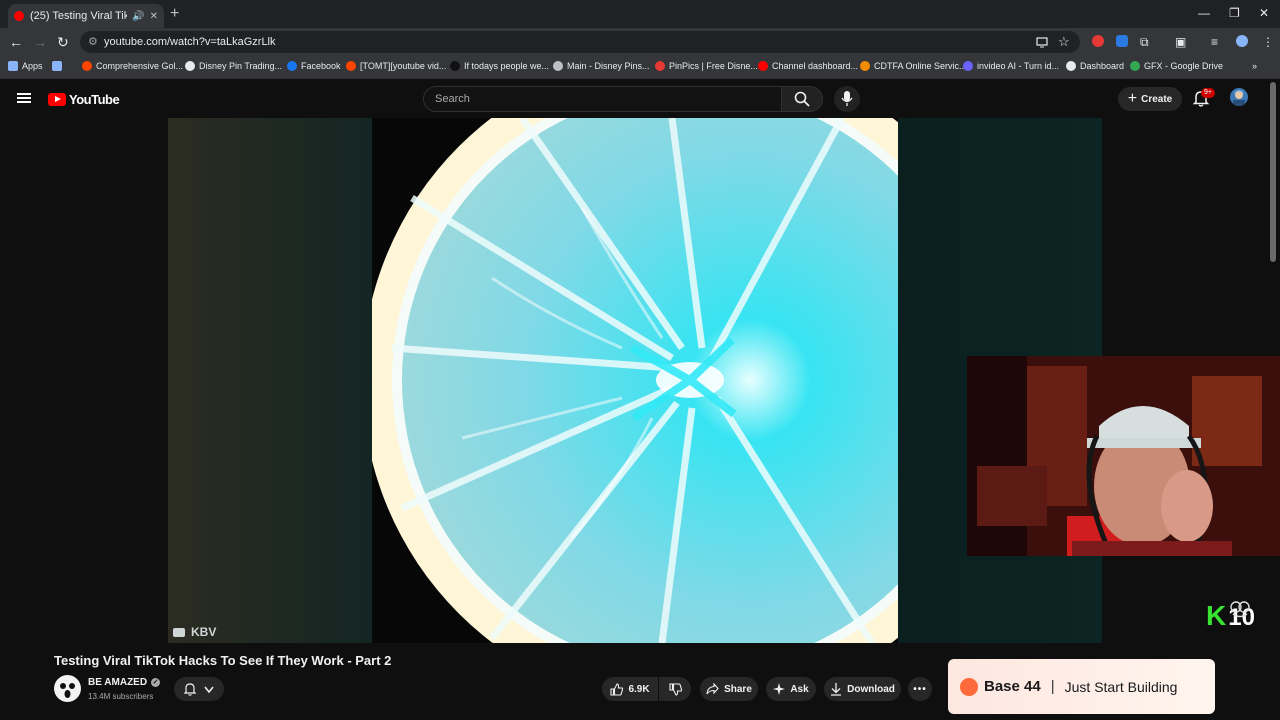 This screenshot has width=1280, height=720. Describe the element at coordinates (1180, 42) in the screenshot. I see `side-panel-icon: ▣` at that location.